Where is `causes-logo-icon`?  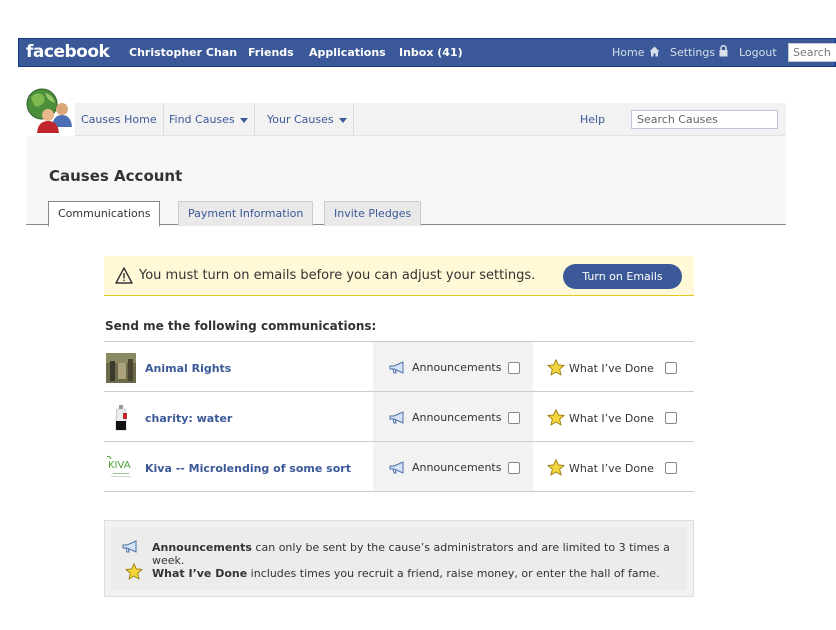 causes-logo-icon is located at coordinates (50, 111).